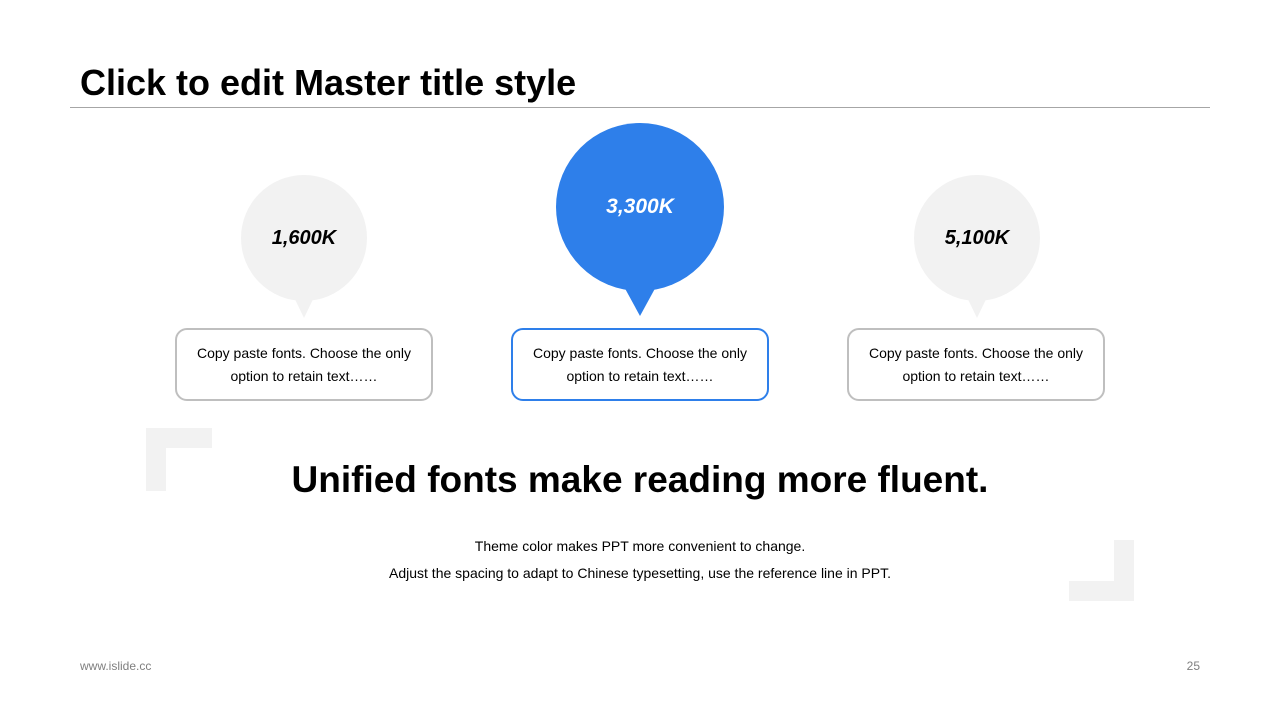 This screenshot has width=1280, height=720. I want to click on slide-title: Click to edit Master title style, so click(328, 83).